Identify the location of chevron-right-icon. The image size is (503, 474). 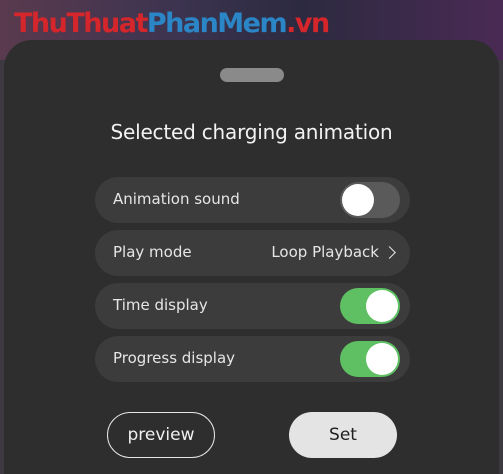
(389, 252).